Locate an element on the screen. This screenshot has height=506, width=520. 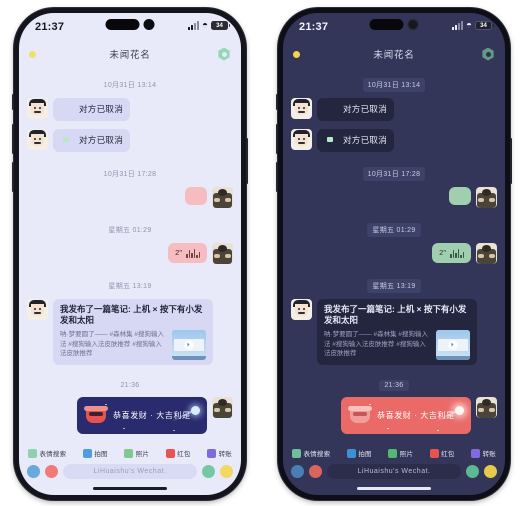
toolbar-item-label: 拍图 is located at coordinates (365, 454).